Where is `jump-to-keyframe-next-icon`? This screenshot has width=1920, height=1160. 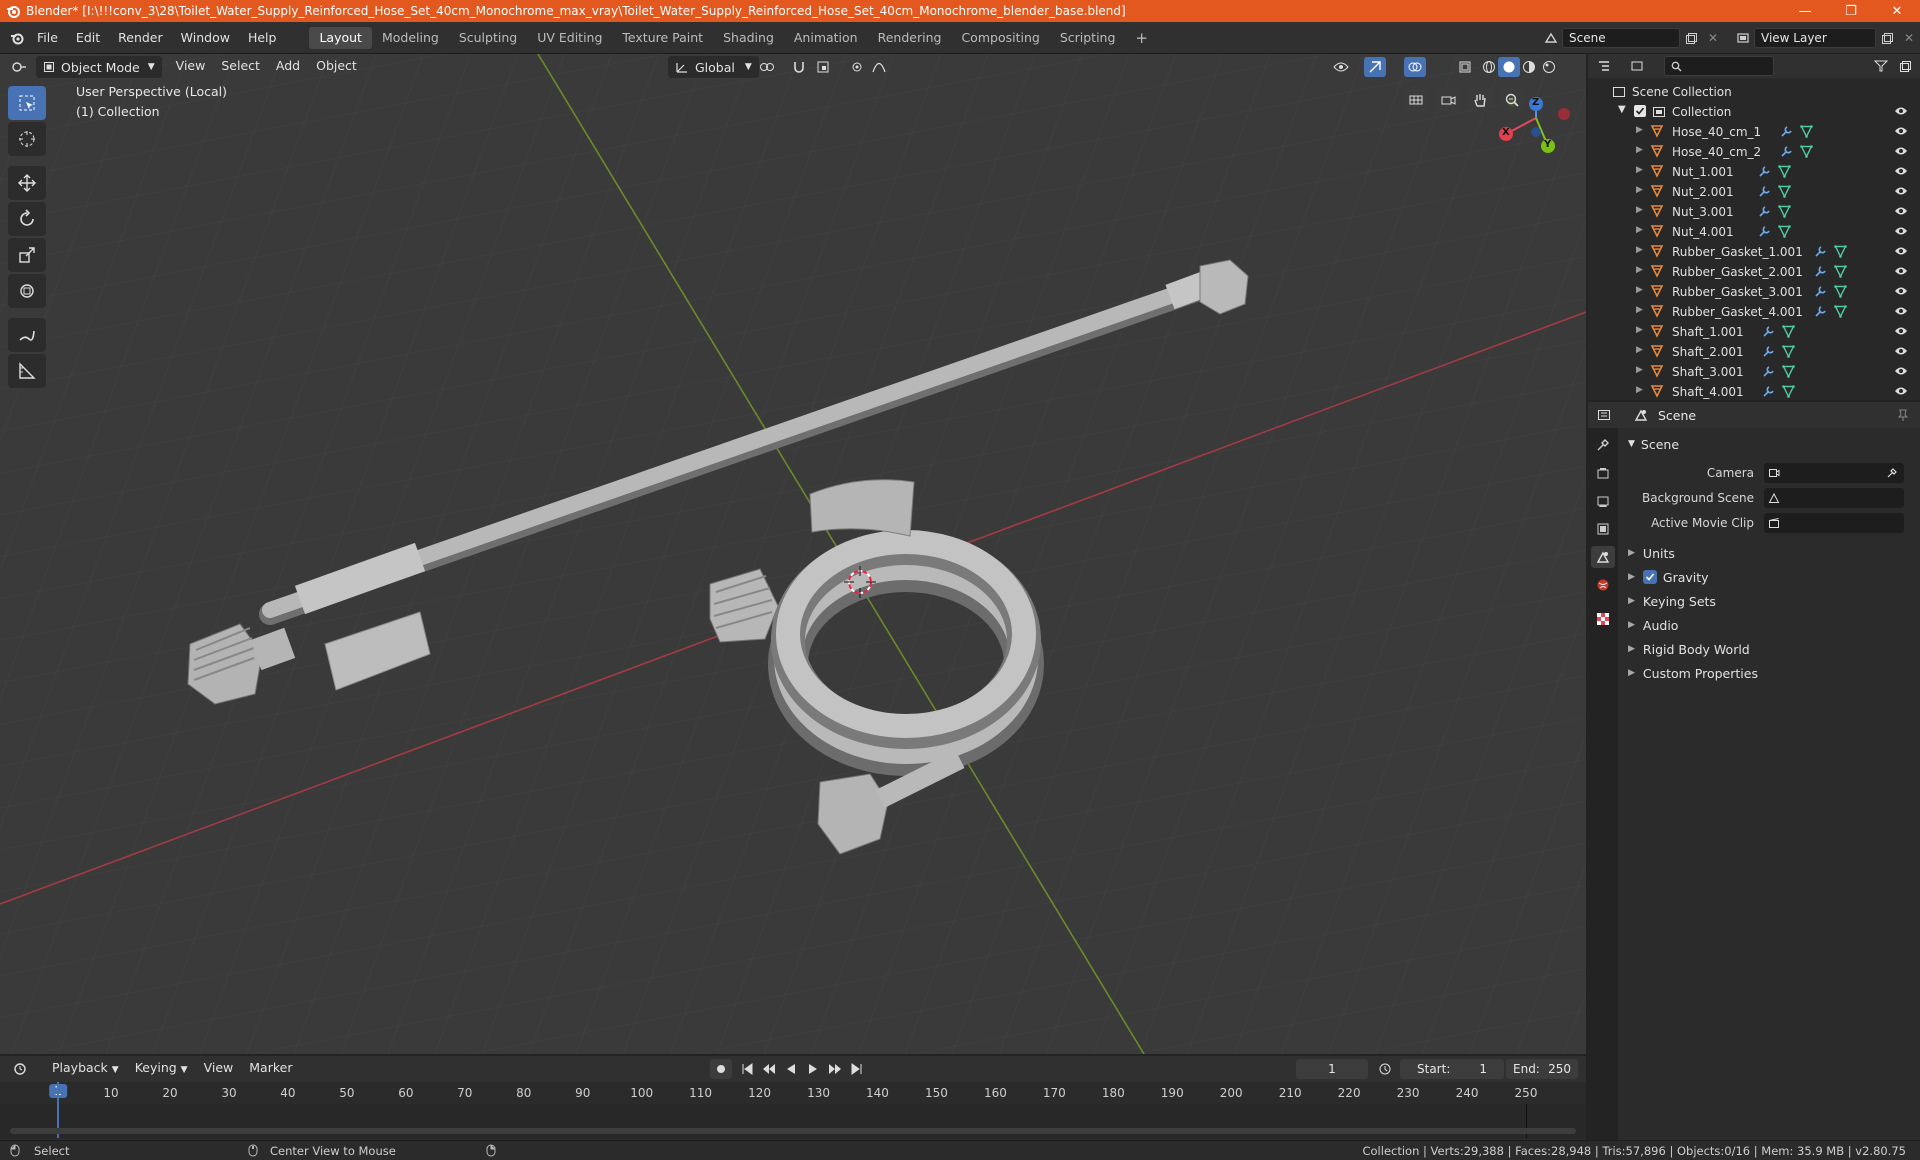
jump-to-keyframe-next-icon is located at coordinates (835, 1069).